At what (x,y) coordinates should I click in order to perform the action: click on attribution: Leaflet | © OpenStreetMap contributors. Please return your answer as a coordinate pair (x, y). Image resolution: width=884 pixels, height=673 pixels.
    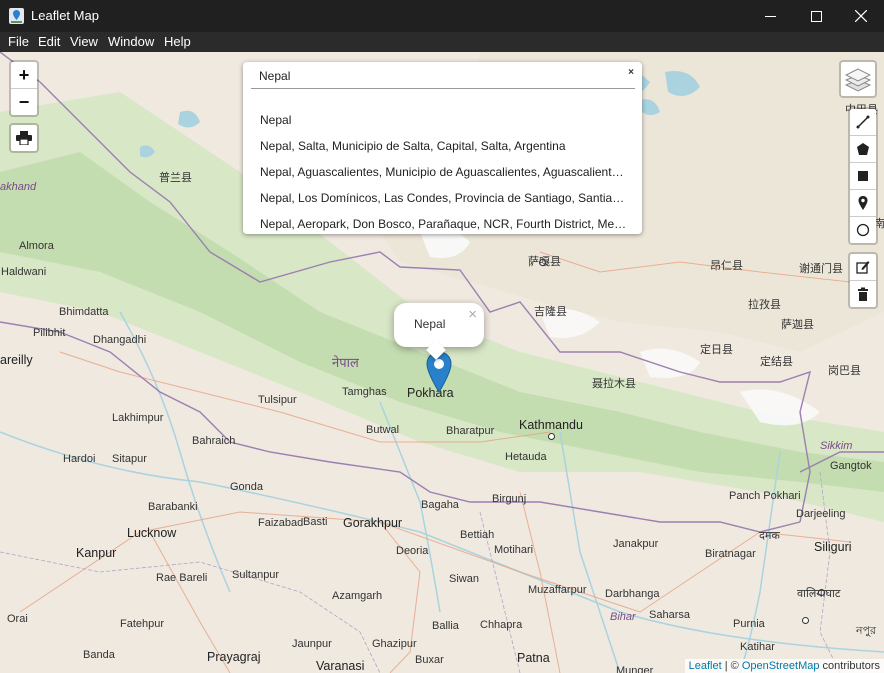
    Looking at the image, I should click on (784, 666).